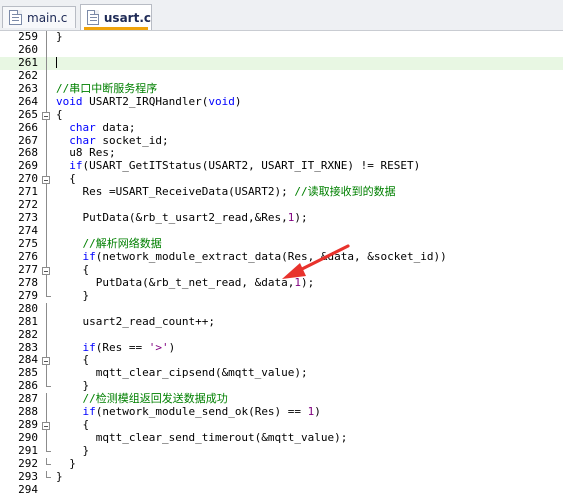 The width and height of the screenshot is (563, 503). I want to click on code-line: 260, so click(281, 49).